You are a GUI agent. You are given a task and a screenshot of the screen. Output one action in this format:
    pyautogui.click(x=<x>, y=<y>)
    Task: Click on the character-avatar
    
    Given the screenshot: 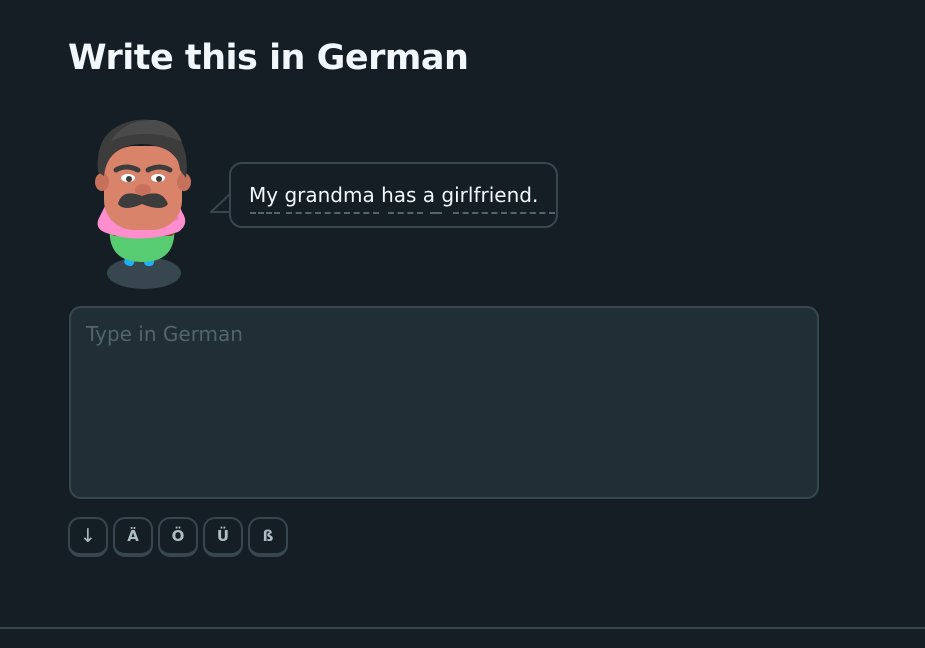 What is the action you would take?
    pyautogui.click(x=141, y=202)
    